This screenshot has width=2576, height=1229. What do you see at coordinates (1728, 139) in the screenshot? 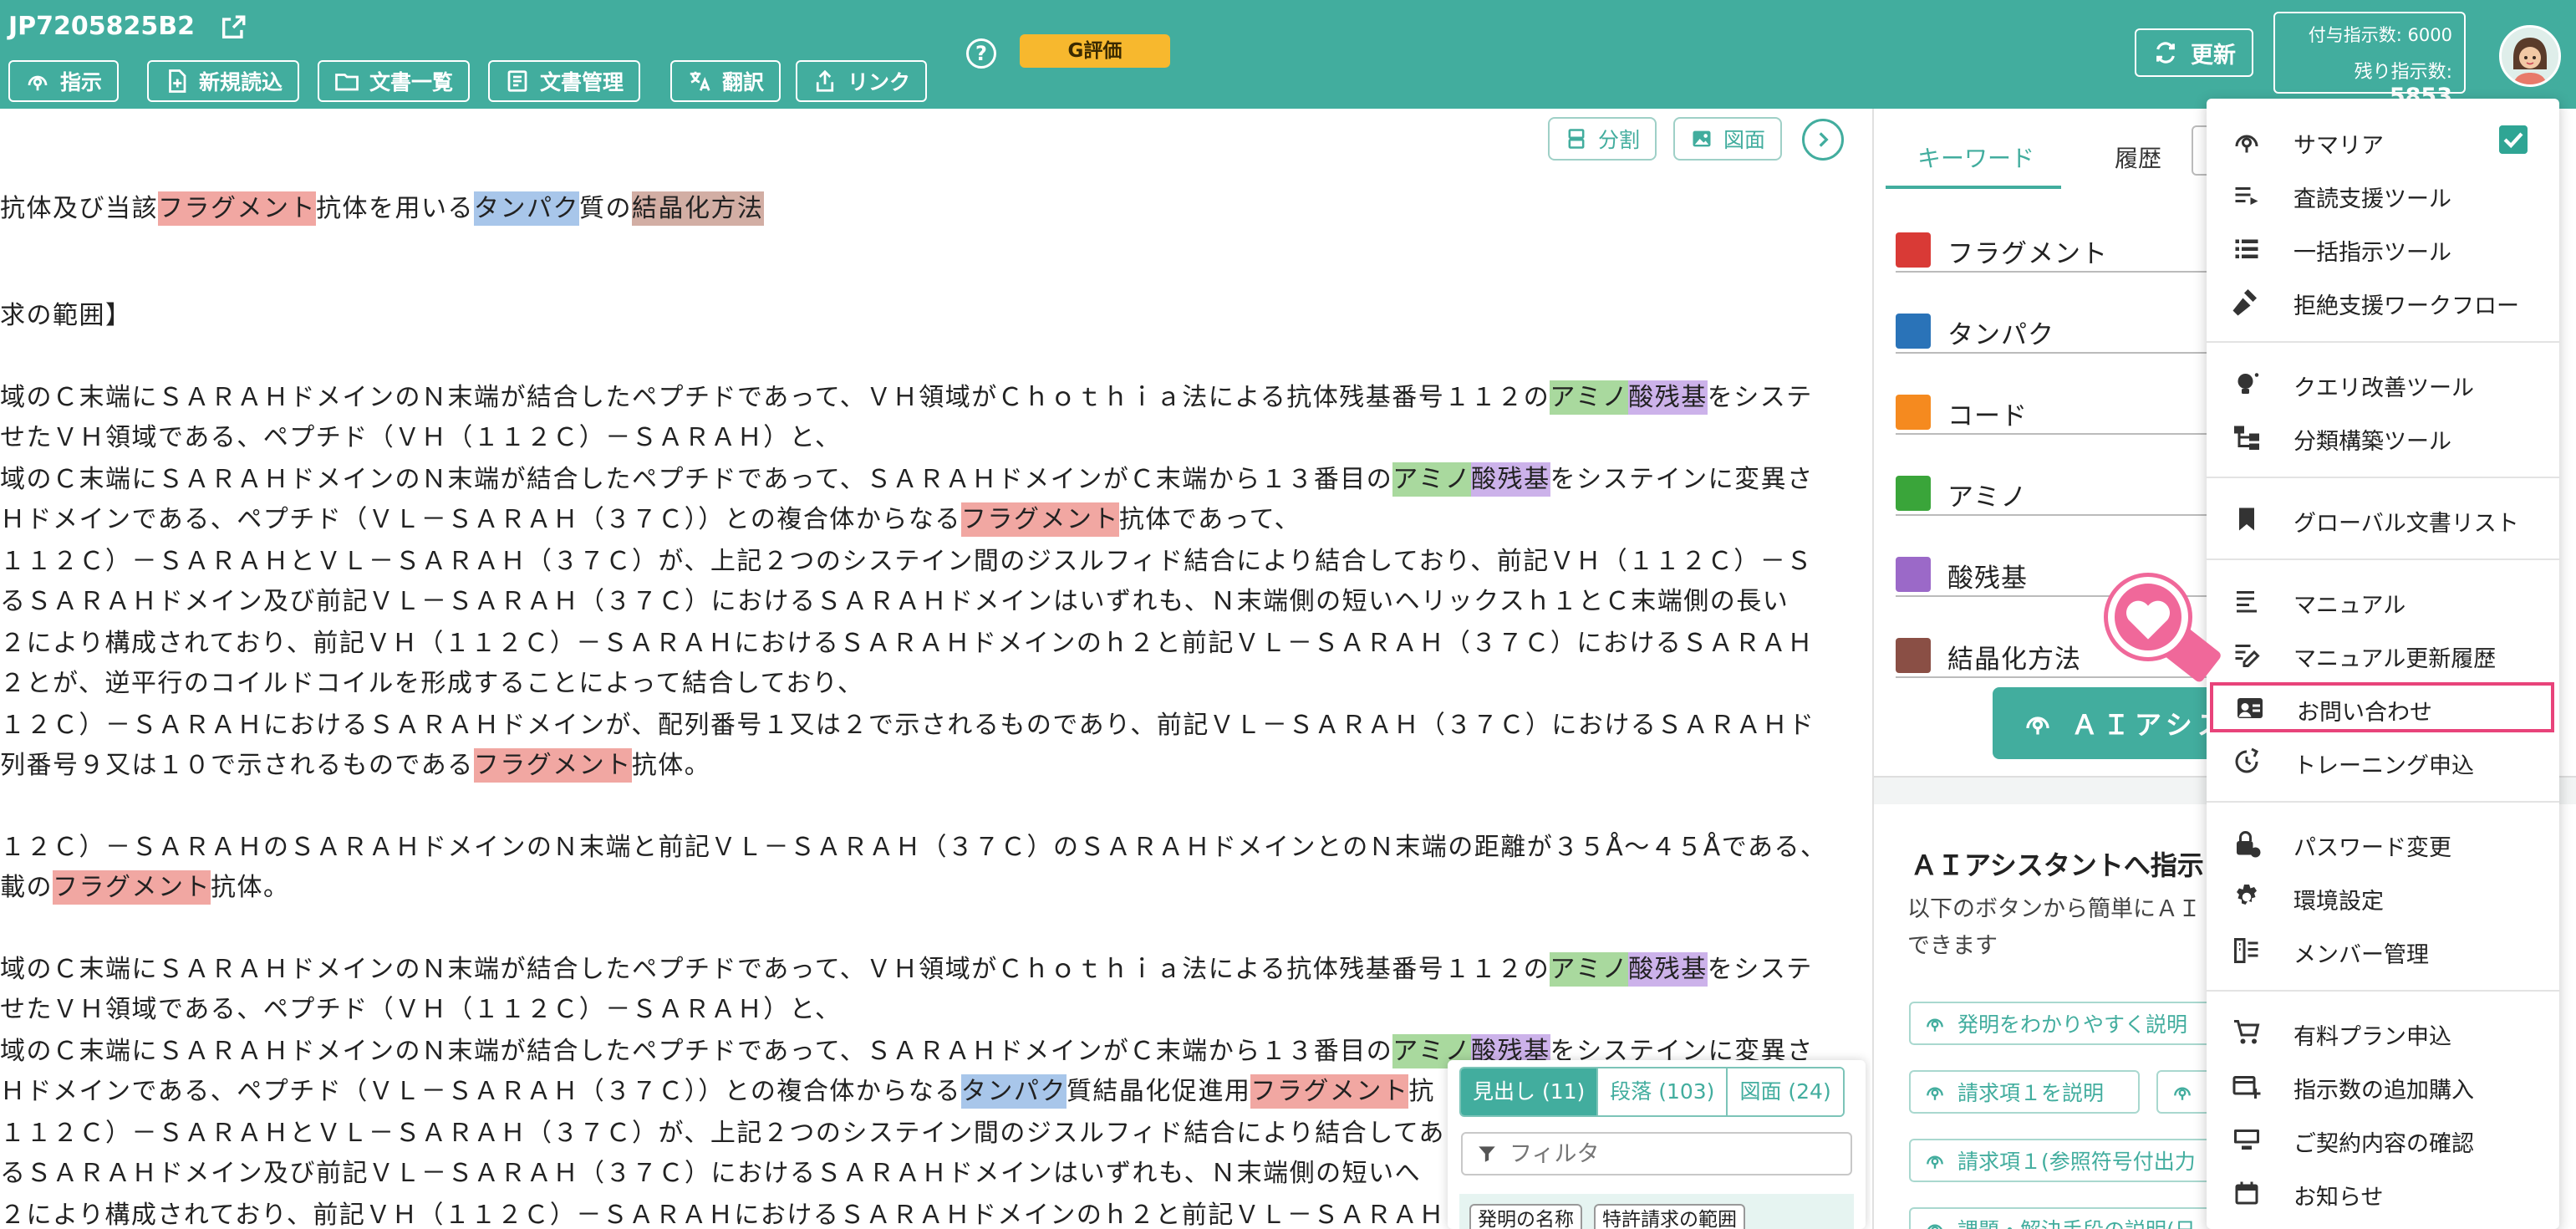
I see `figure-view-button: 図面` at bounding box center [1728, 139].